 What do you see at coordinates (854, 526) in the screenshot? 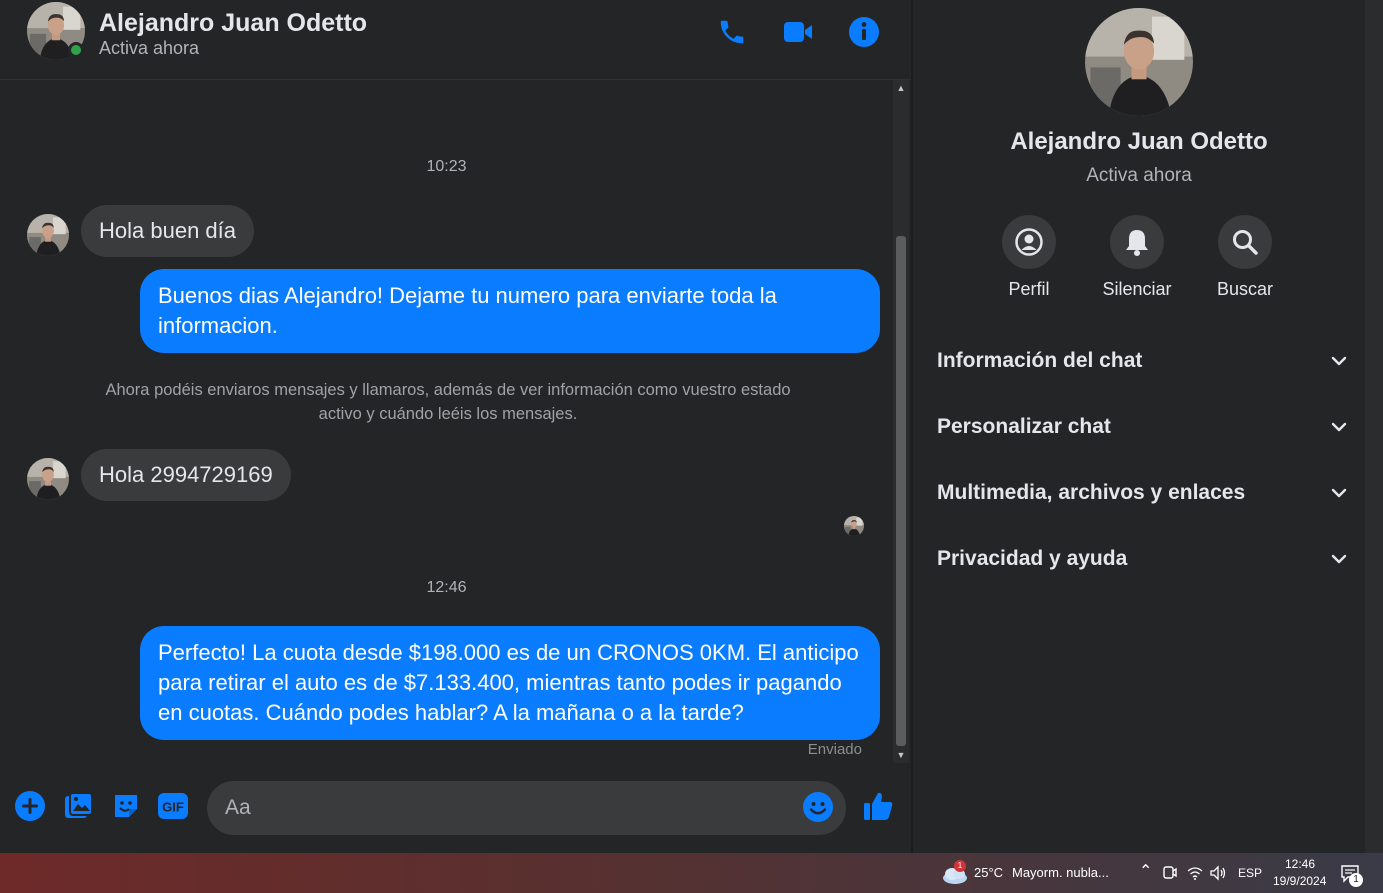
I see `seen-indicator-avatar` at bounding box center [854, 526].